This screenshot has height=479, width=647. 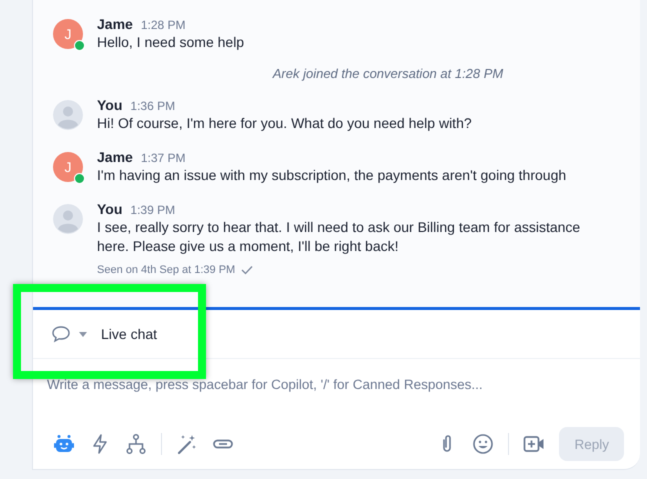 I want to click on smiley-icon, so click(x=483, y=444).